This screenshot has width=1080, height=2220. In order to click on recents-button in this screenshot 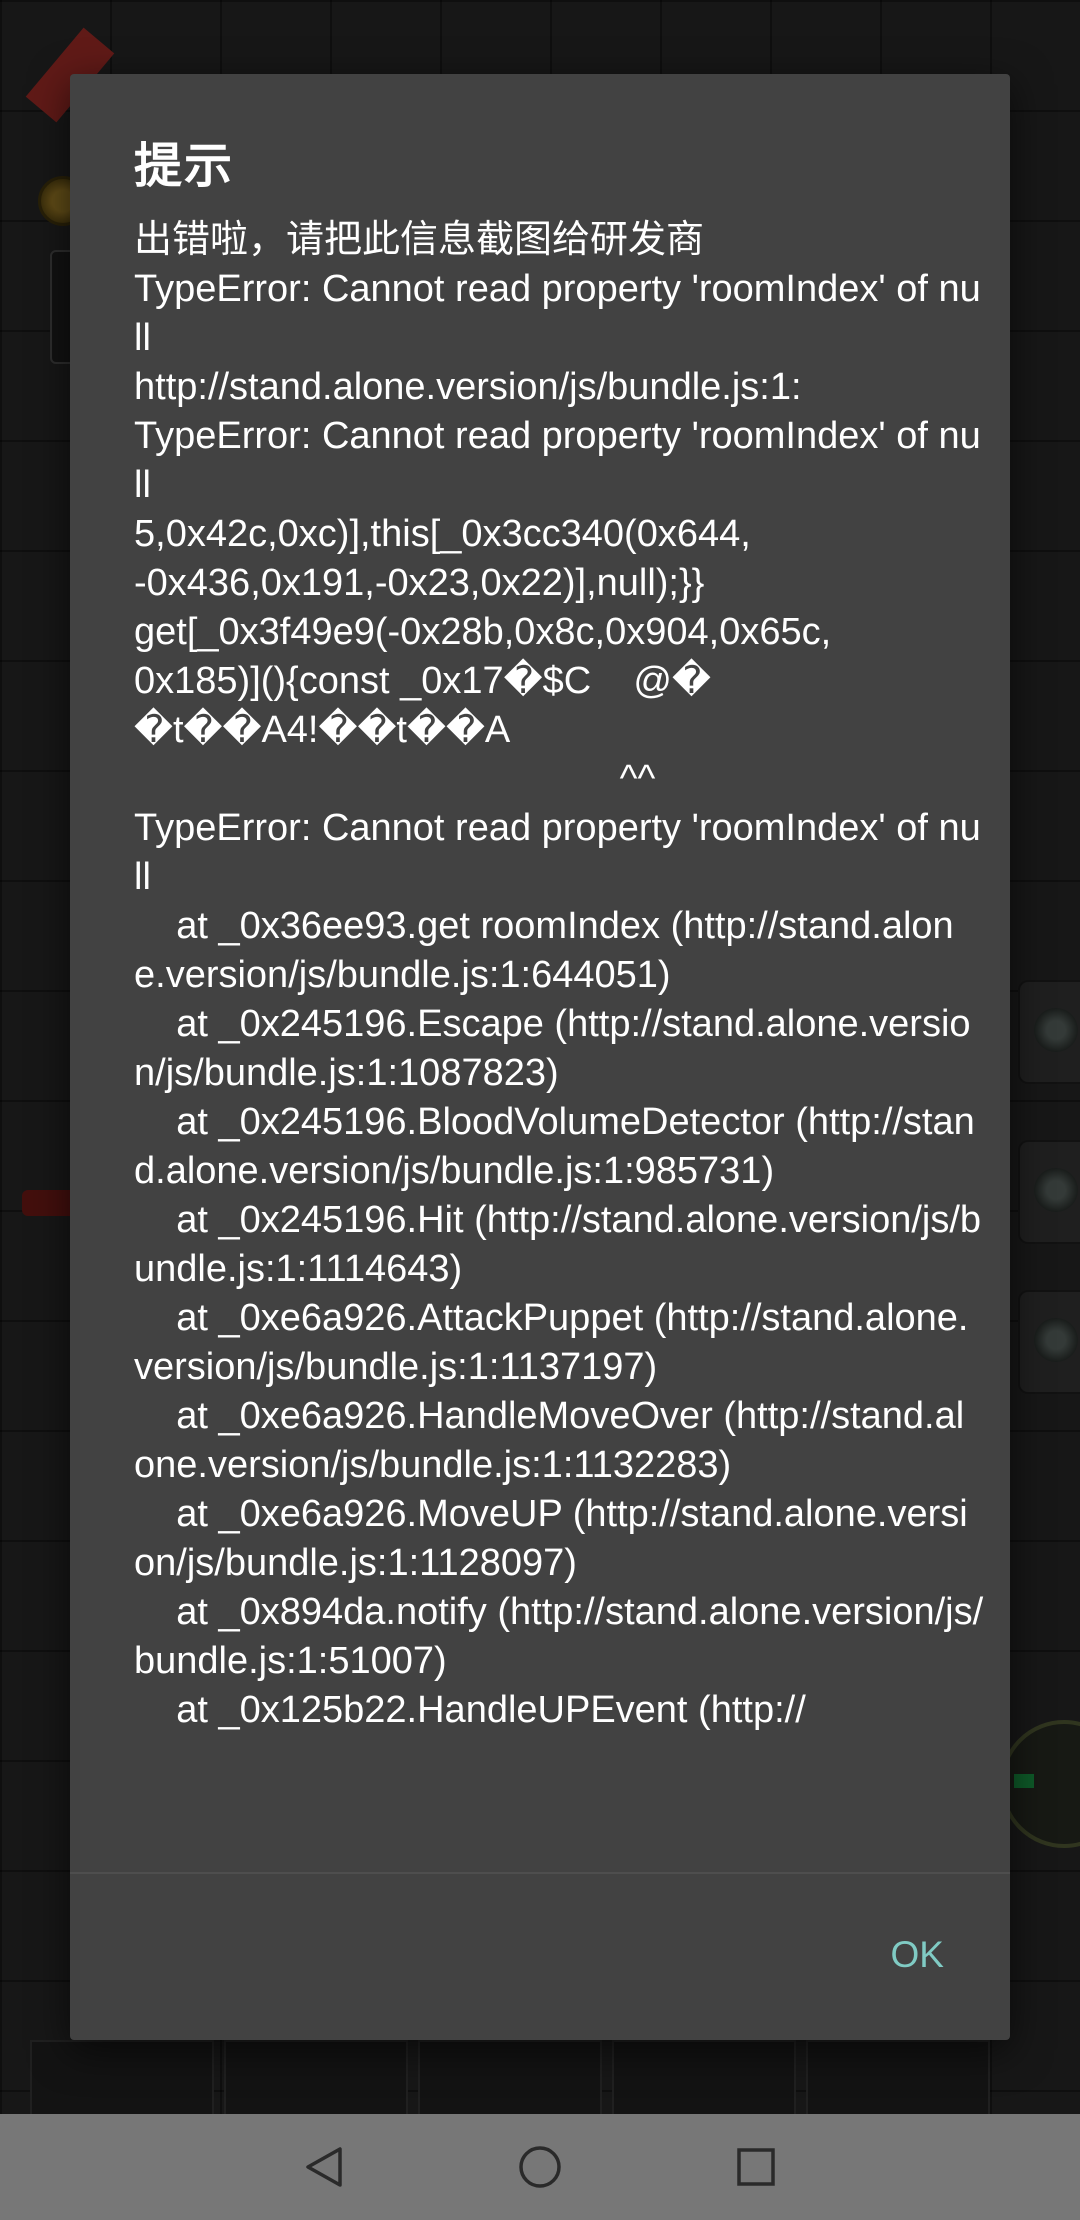, I will do `click(756, 2167)`.